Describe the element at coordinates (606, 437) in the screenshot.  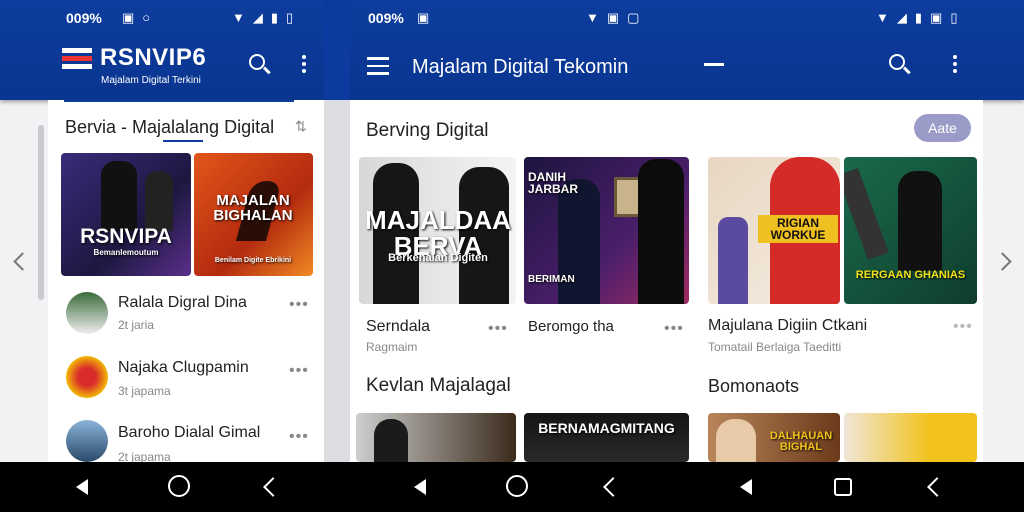
I see `thumbnail-row2-2: BERNAMAGMITANG` at that location.